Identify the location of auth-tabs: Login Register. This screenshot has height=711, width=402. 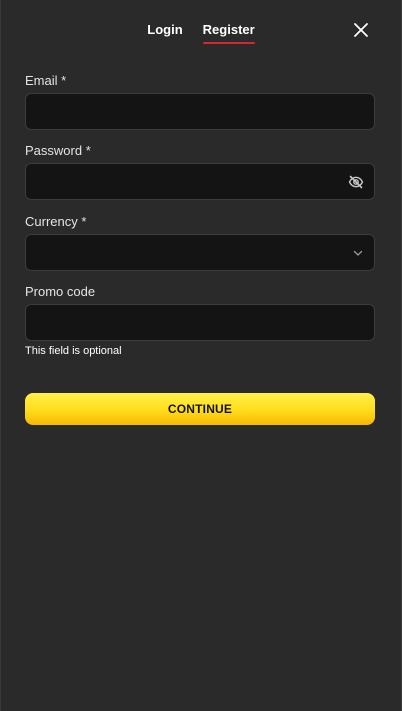
(201, 23).